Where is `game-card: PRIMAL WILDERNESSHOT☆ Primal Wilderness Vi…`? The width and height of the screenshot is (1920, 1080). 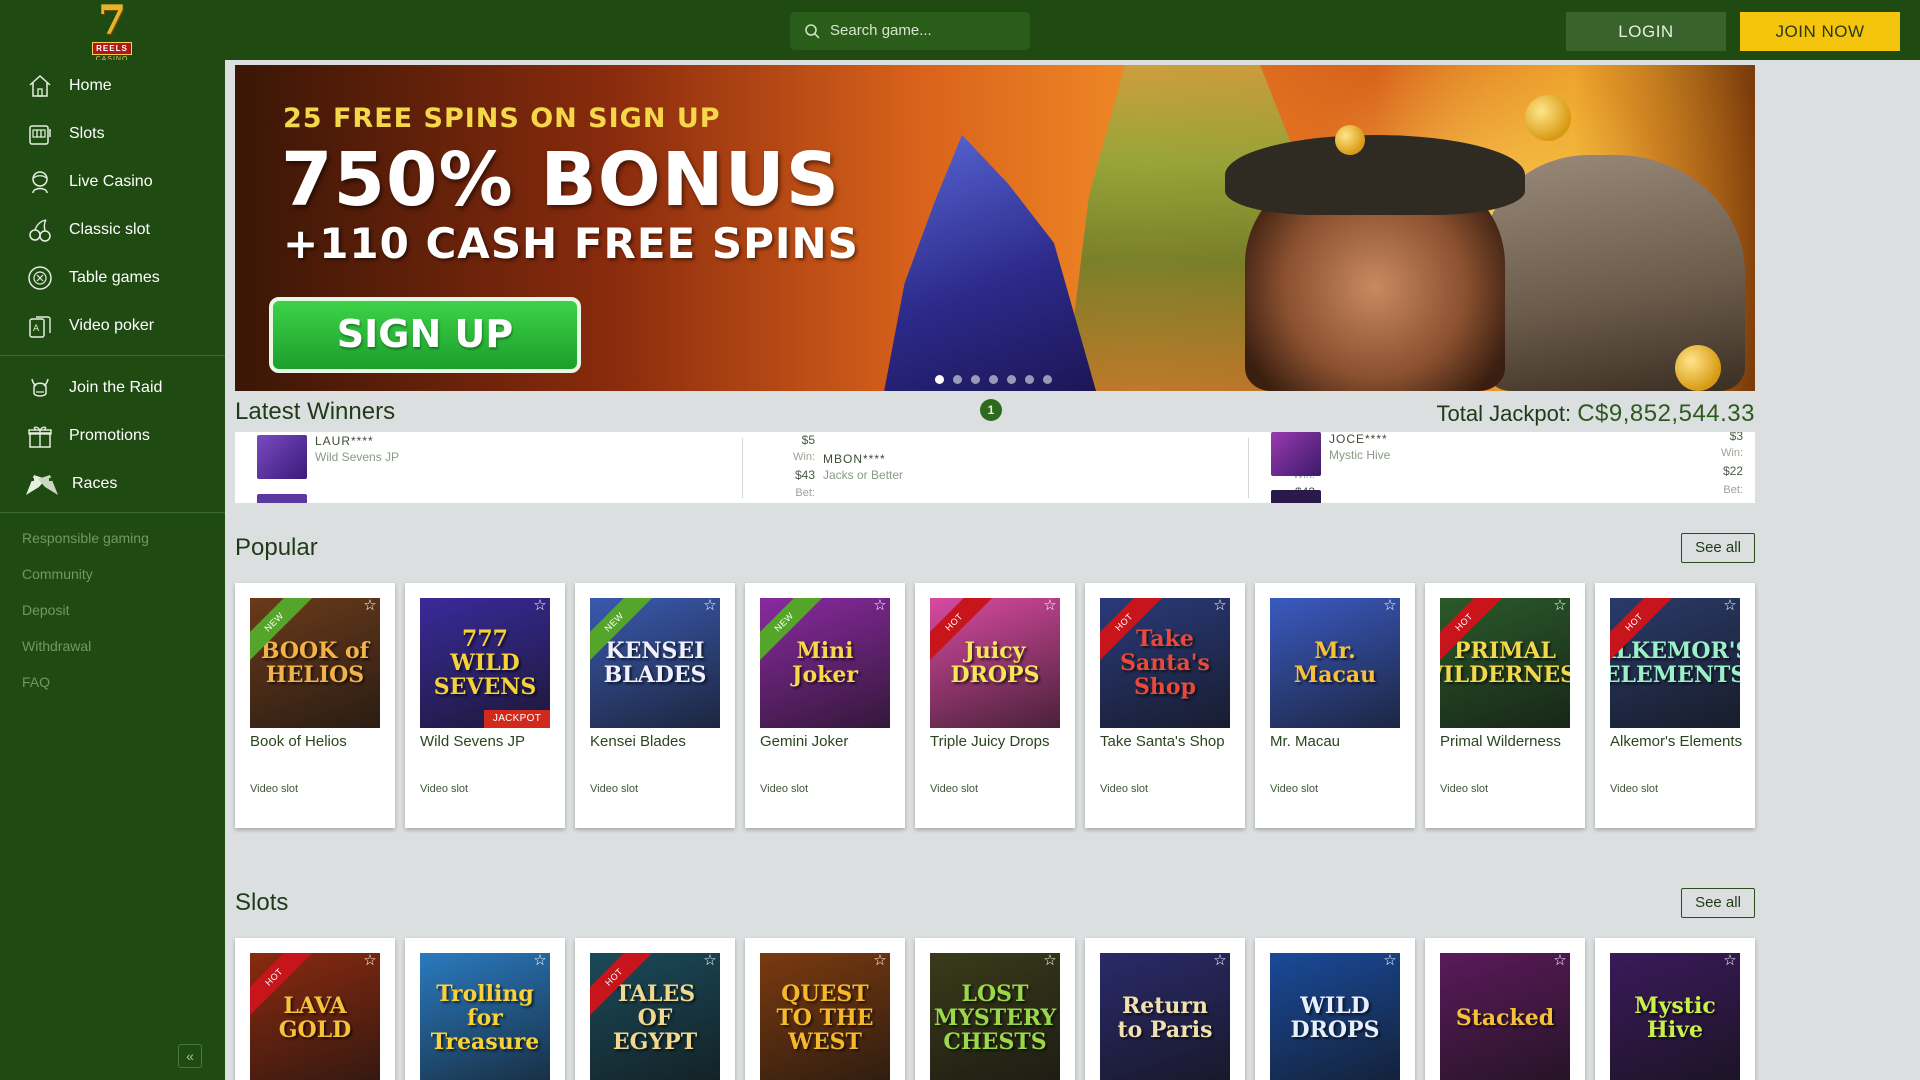 game-card: PRIMAL WILDERNESSHOT☆ Primal Wilderness Vi… is located at coordinates (1505, 705).